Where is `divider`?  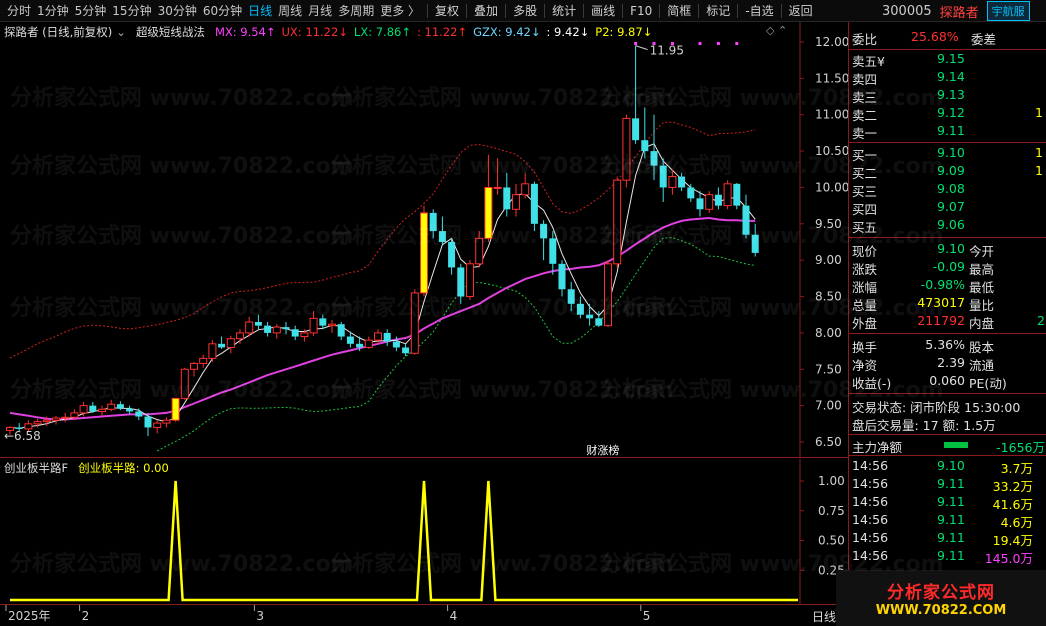 divider is located at coordinates (947, 333).